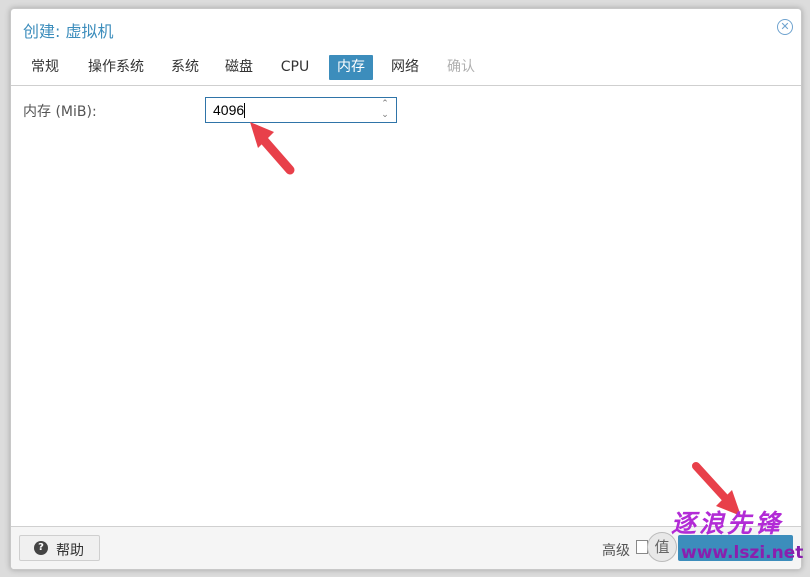 Image resolution: width=810 pixels, height=577 pixels. I want to click on watermark-text: 逐浪先锋, so click(727, 523).